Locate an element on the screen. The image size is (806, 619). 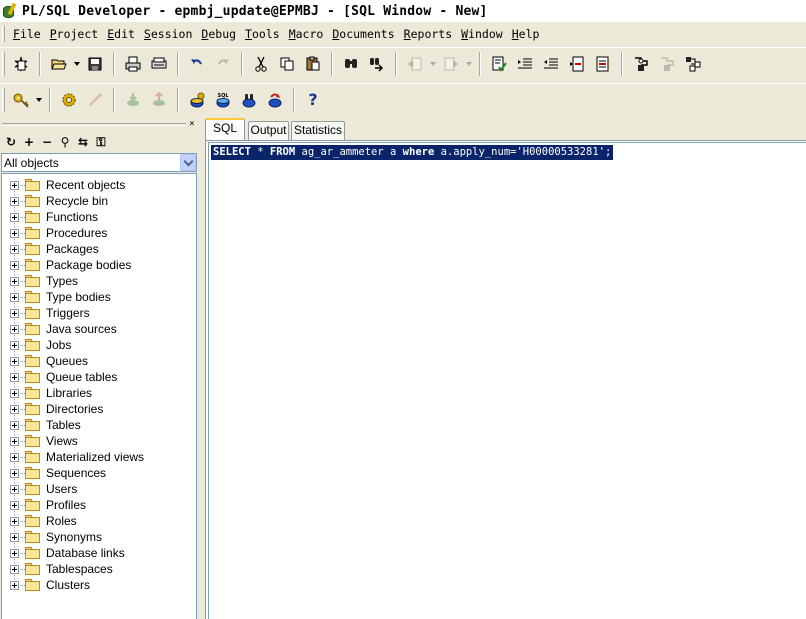
explain-plan-button is located at coordinates (693, 64).